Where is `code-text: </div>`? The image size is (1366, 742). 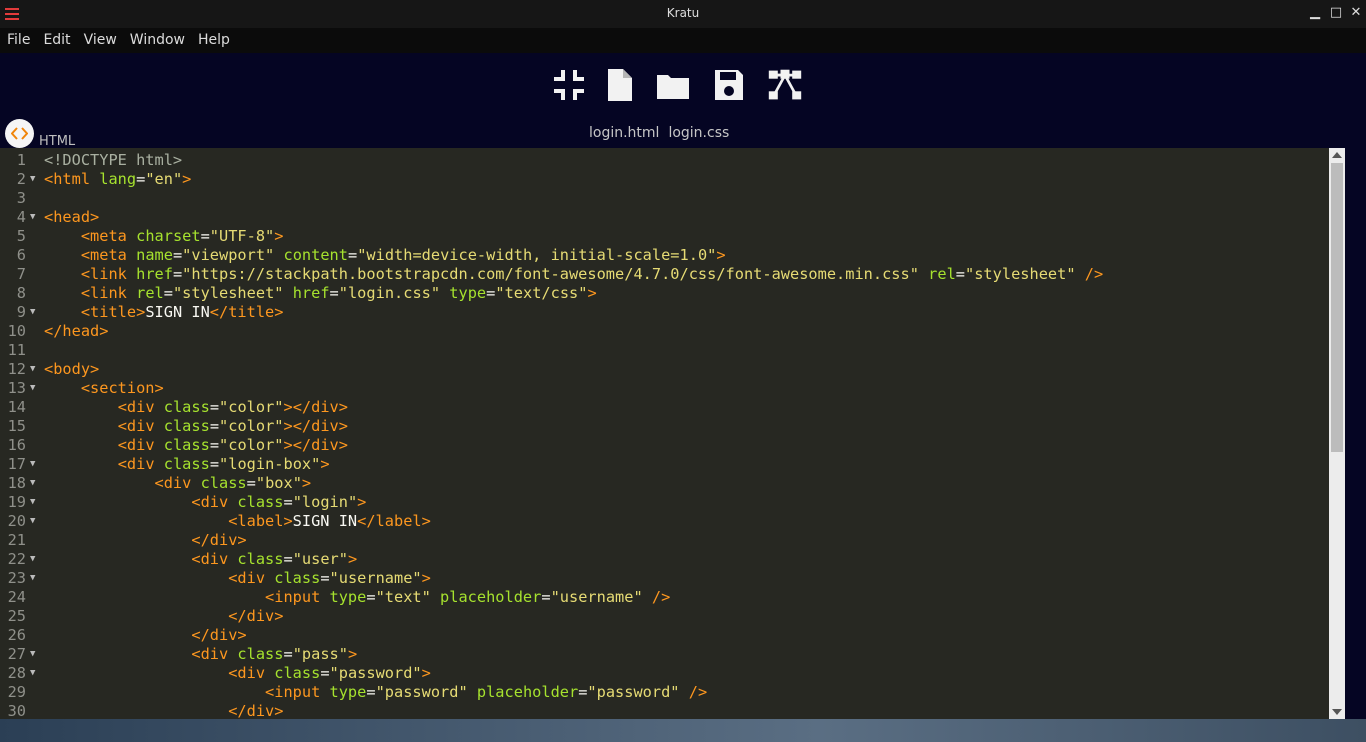 code-text: </div> is located at coordinates (256, 710).